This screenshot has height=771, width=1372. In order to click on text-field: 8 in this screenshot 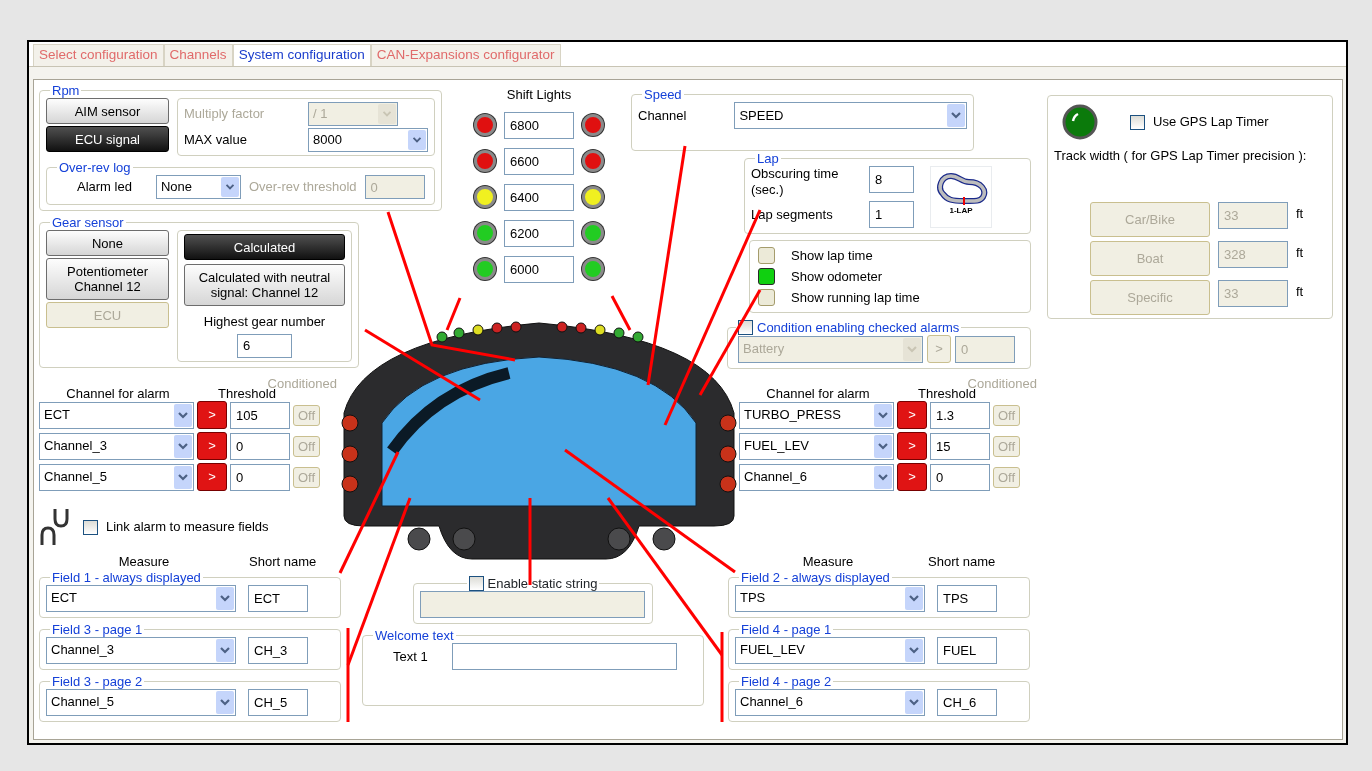, I will do `click(891, 179)`.